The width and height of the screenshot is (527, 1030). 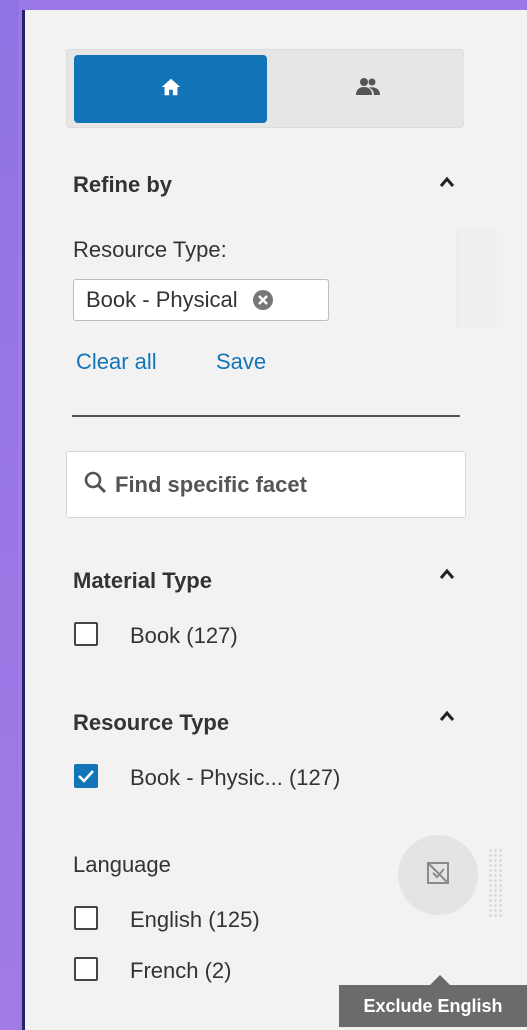 I want to click on users-icon, so click(x=368, y=89).